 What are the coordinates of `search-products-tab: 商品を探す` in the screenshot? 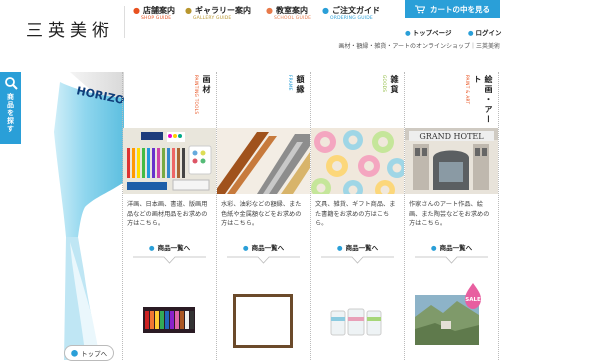 It's located at (10, 108).